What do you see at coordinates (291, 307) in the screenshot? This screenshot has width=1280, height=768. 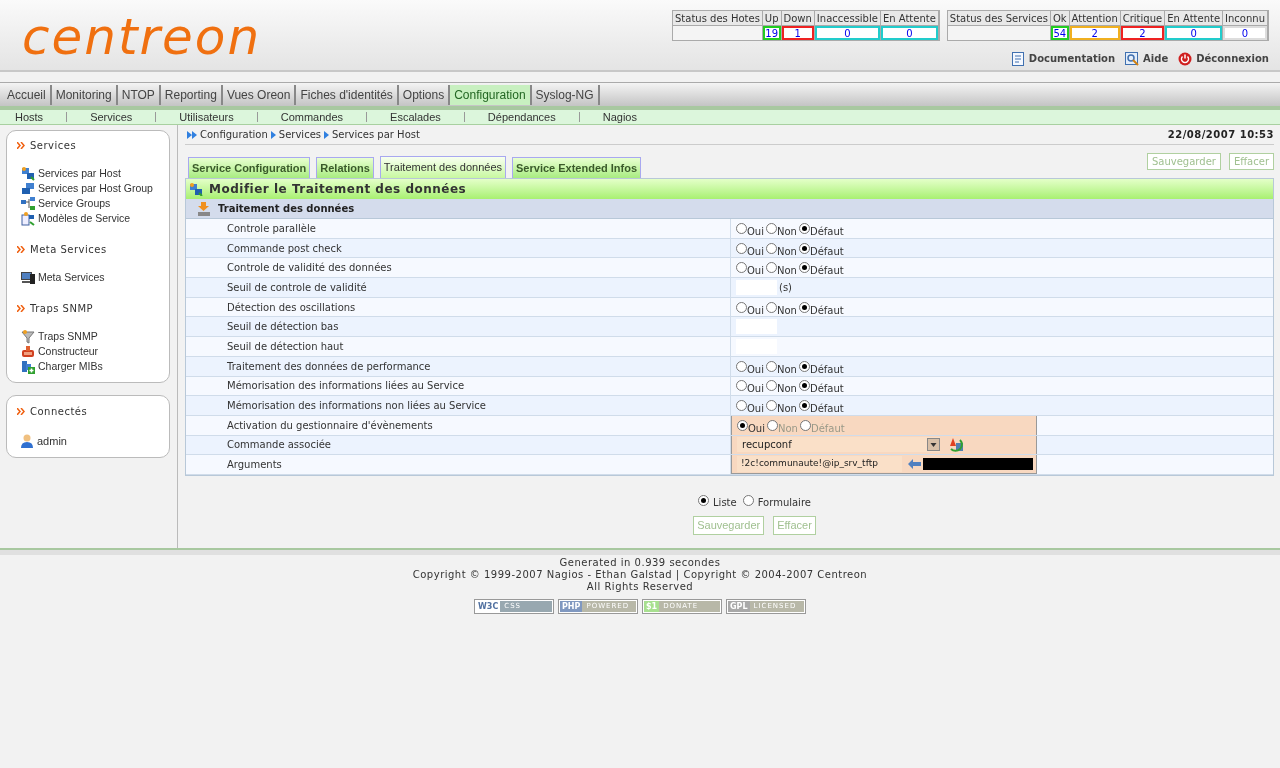 I see `field-label: Détection des oscillations` at bounding box center [291, 307].